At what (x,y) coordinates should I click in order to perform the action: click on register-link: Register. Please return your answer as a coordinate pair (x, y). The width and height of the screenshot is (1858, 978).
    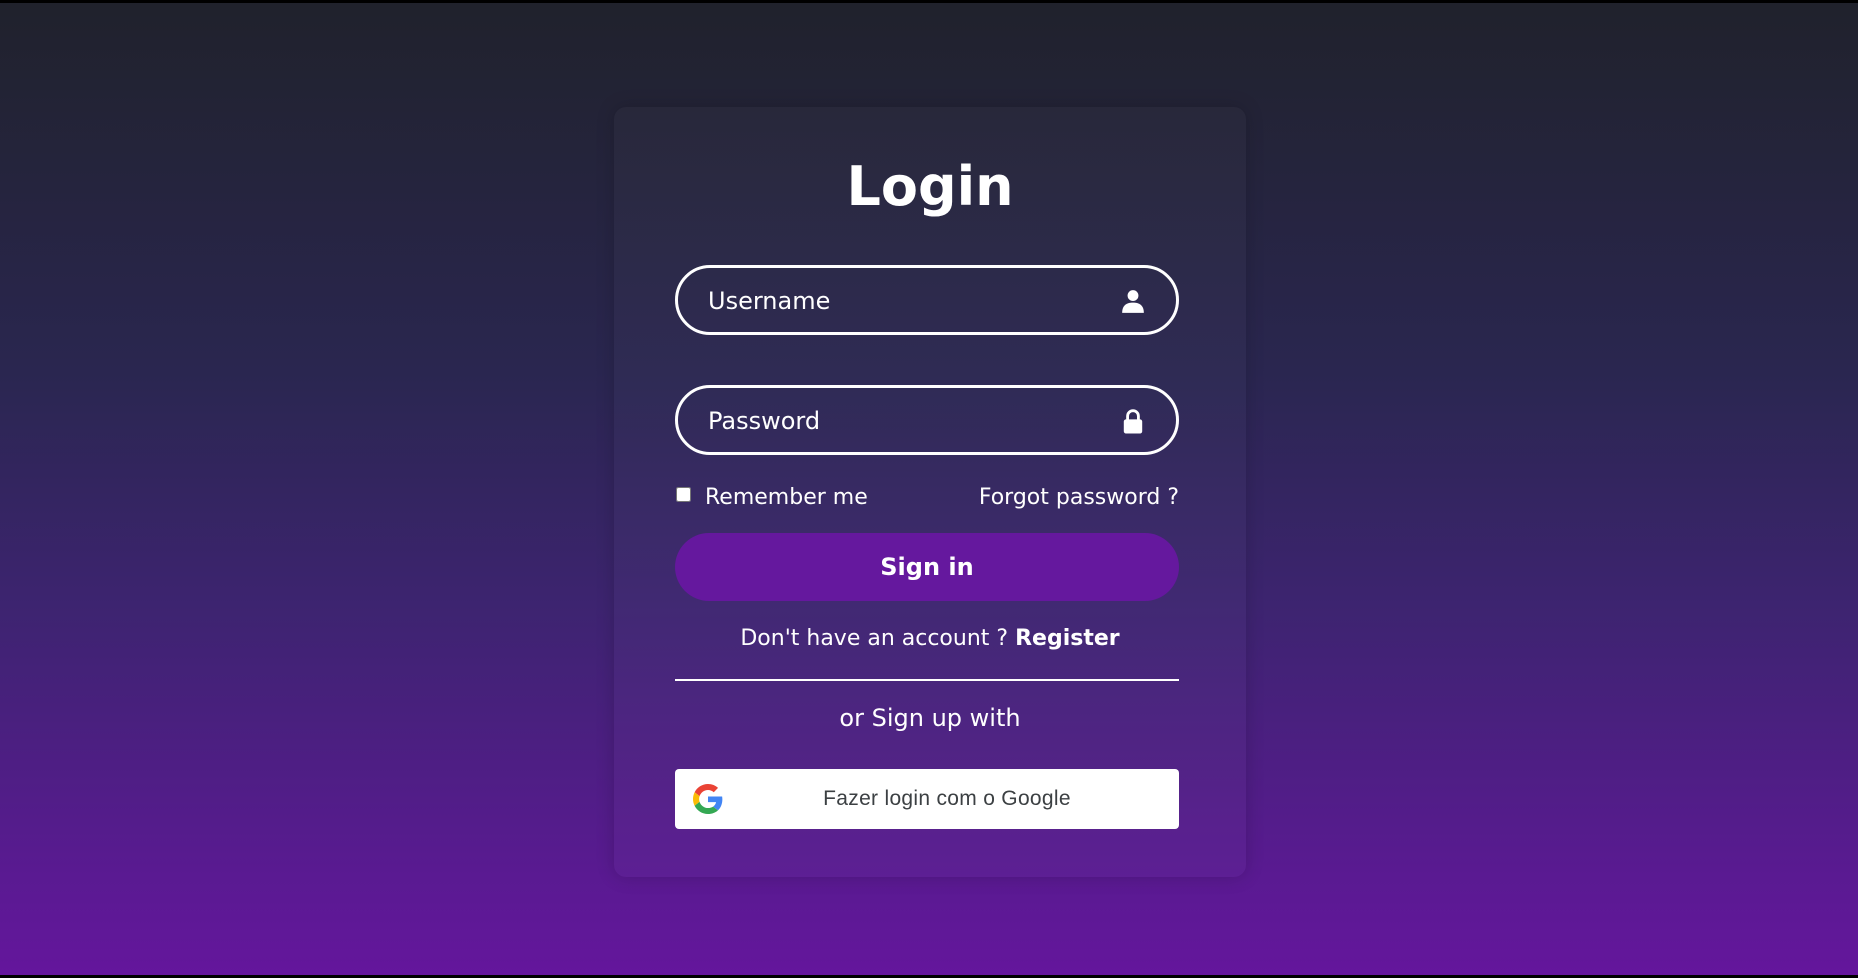
    Looking at the image, I should click on (1067, 638).